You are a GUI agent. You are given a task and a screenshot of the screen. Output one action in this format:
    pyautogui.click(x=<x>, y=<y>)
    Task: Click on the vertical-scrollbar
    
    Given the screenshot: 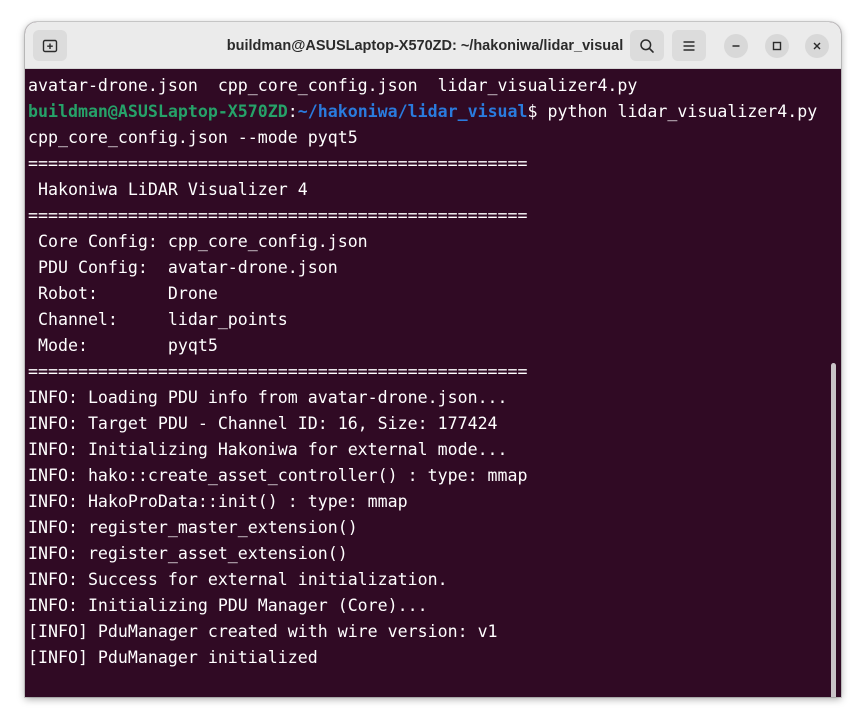 What is the action you would take?
    pyautogui.click(x=833, y=530)
    